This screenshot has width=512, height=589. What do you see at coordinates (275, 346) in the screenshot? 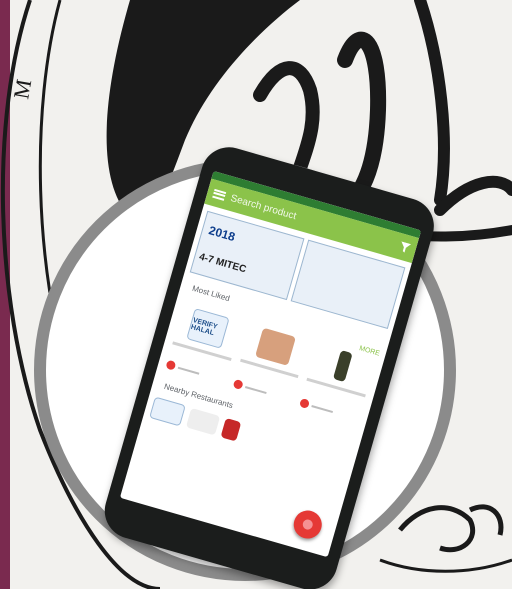
I see `product-photo-person` at bounding box center [275, 346].